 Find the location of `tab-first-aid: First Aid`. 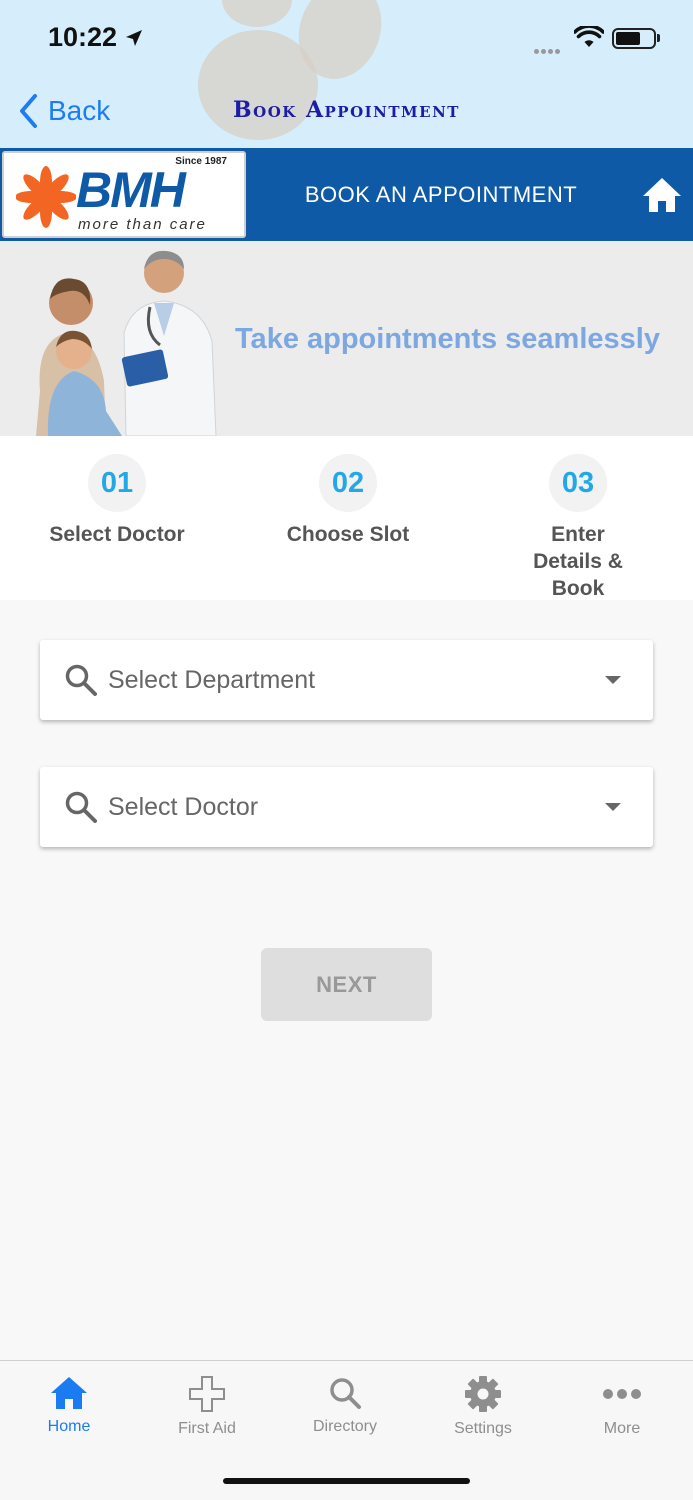

tab-first-aid: First Aid is located at coordinates (207, 1406).